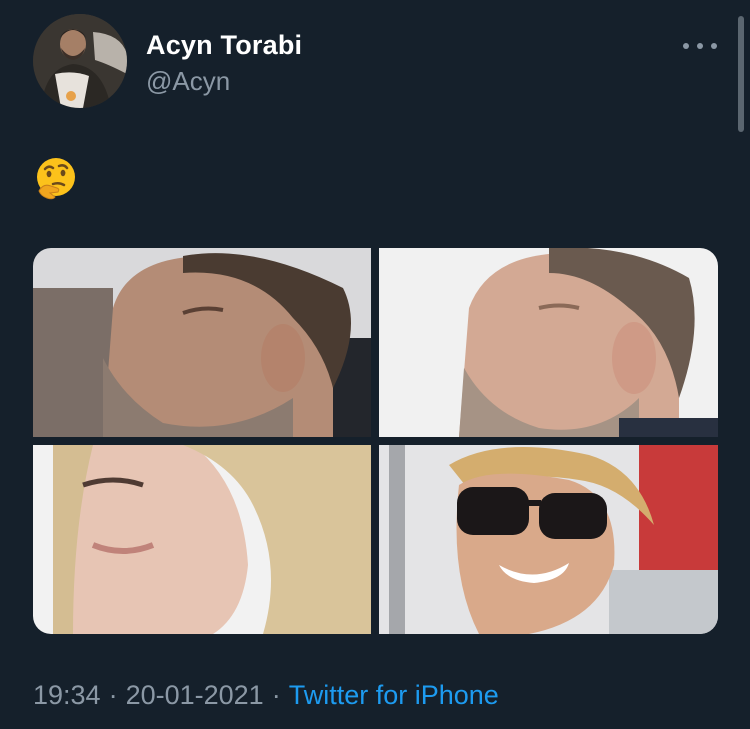 The width and height of the screenshot is (750, 729). Describe the element at coordinates (266, 695) in the screenshot. I see `tweet-metadata: 19:34 · 20-01-2021 · Twitter for iPhone` at that location.